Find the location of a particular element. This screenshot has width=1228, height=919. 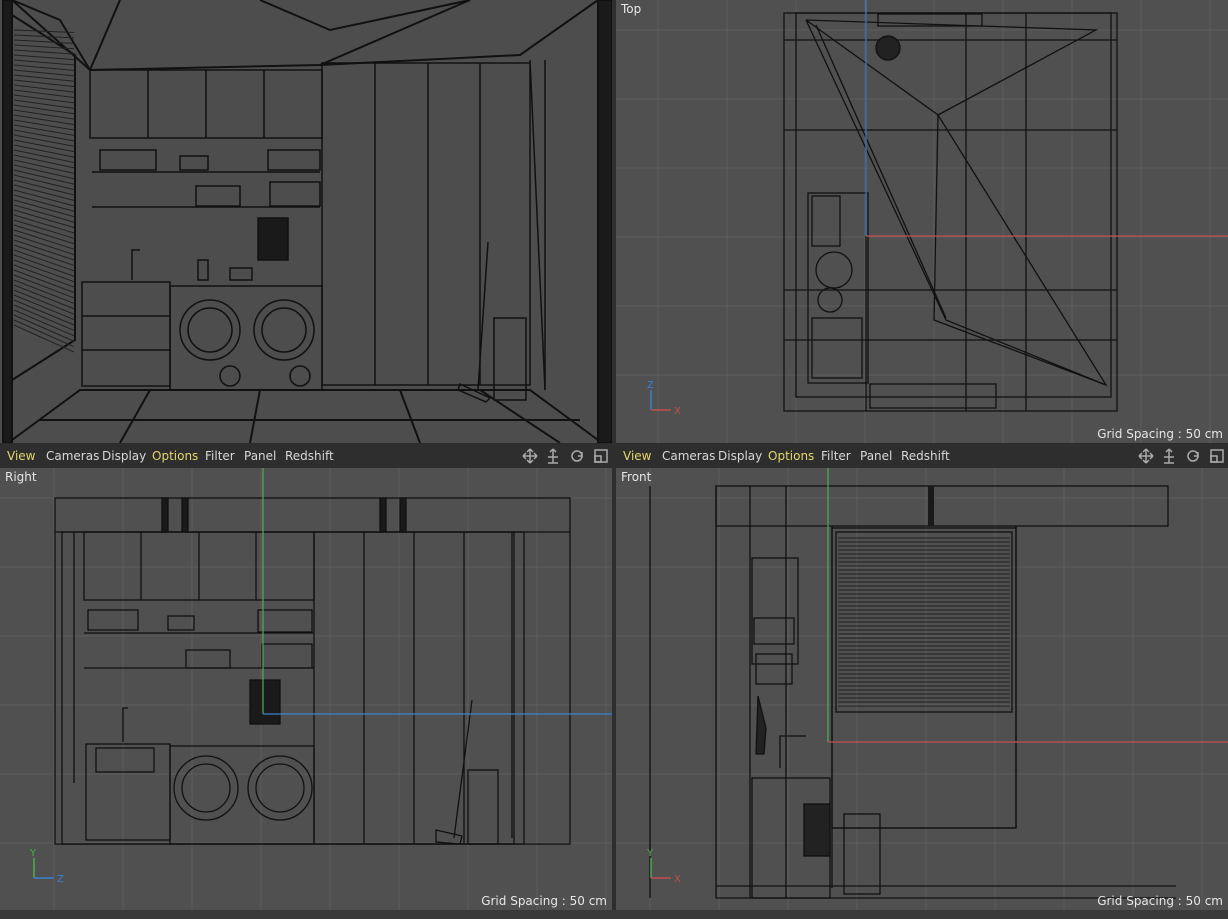

grid-spacing-right: Grid Spacing : 50 cm is located at coordinates (544, 901).